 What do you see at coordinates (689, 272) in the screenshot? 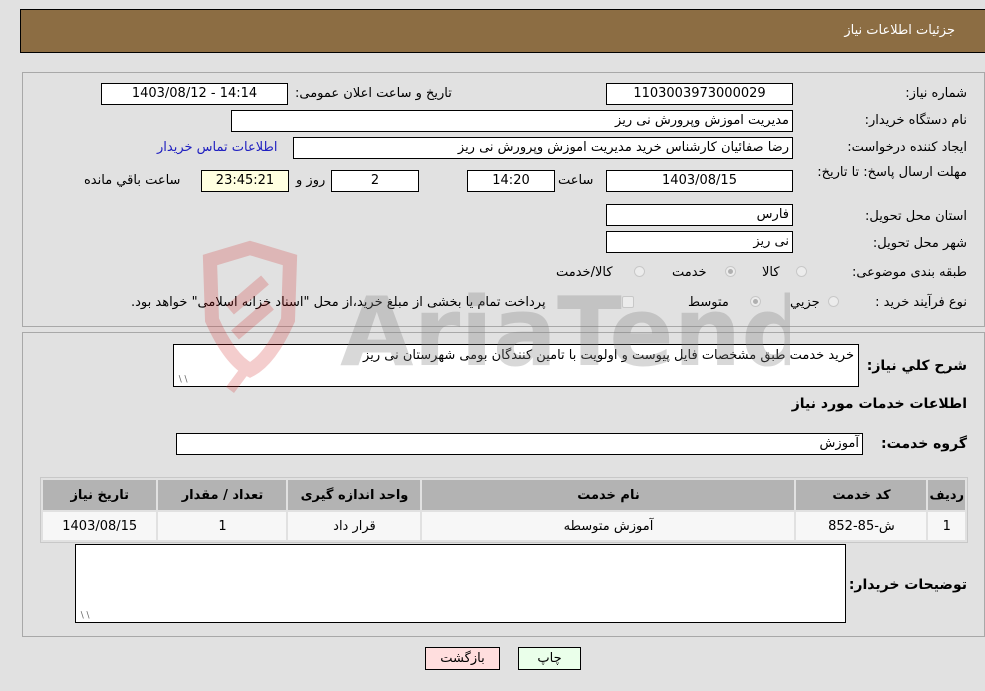
I see `category-option-service: خدمت` at bounding box center [689, 272].